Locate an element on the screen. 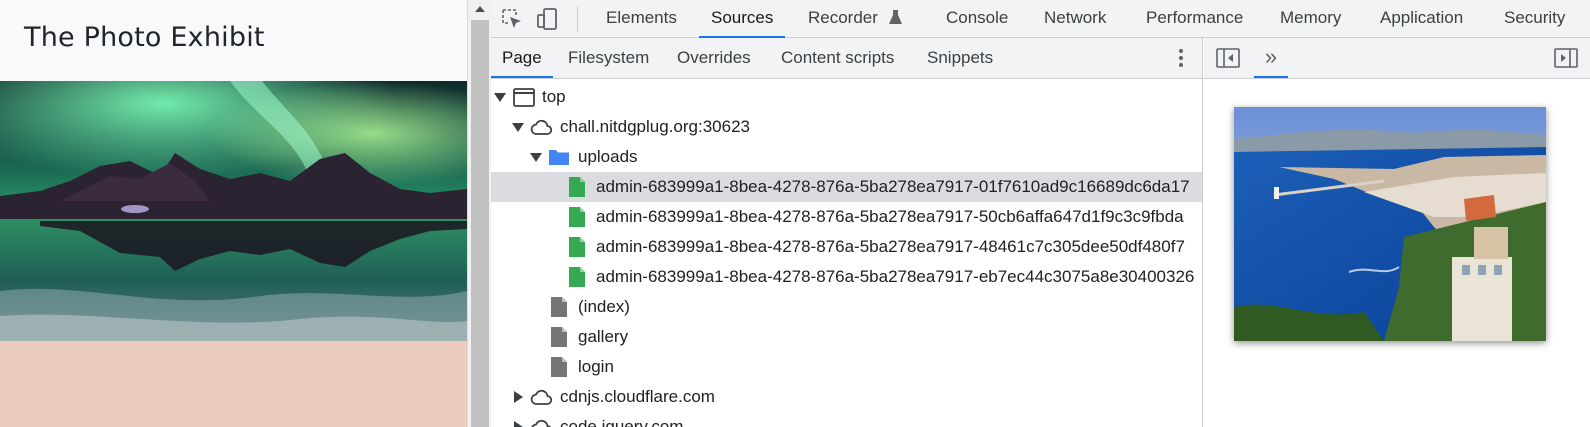 The image size is (1590, 427). more-tabs-chevron-icon: » is located at coordinates (1271, 58).